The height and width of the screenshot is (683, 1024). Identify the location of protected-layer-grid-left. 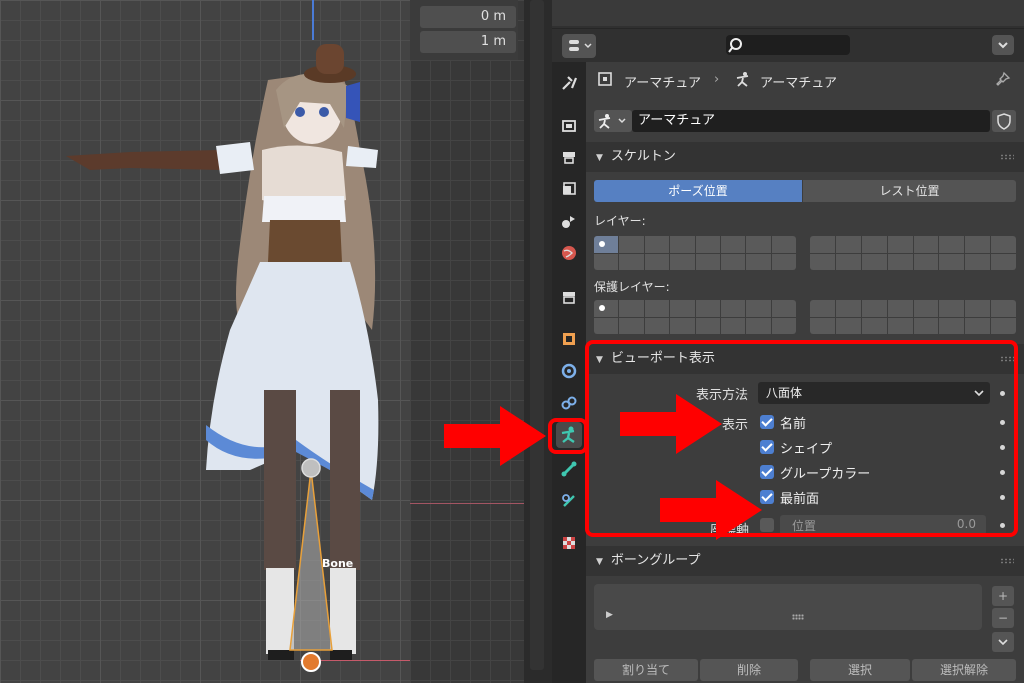
(695, 317).